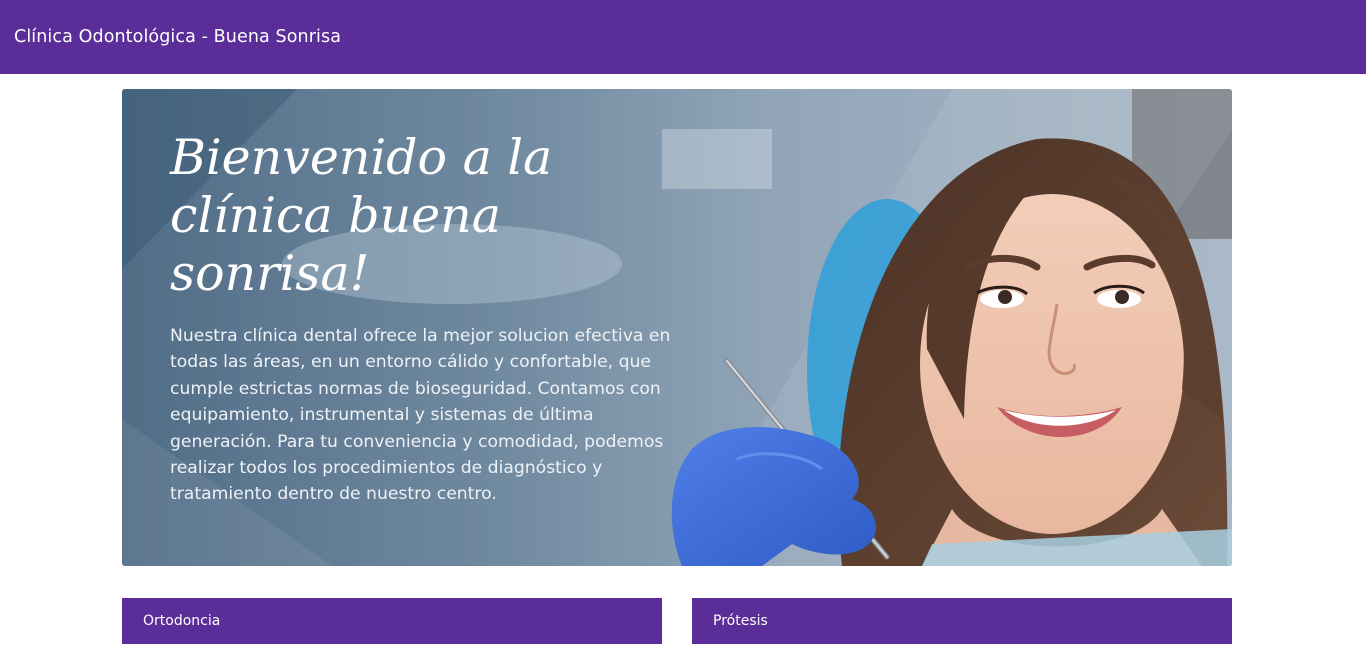 The height and width of the screenshot is (652, 1366). What do you see at coordinates (361, 215) in the screenshot?
I see `hero-title: Bienvenido a la clínica buena sonrisa!` at bounding box center [361, 215].